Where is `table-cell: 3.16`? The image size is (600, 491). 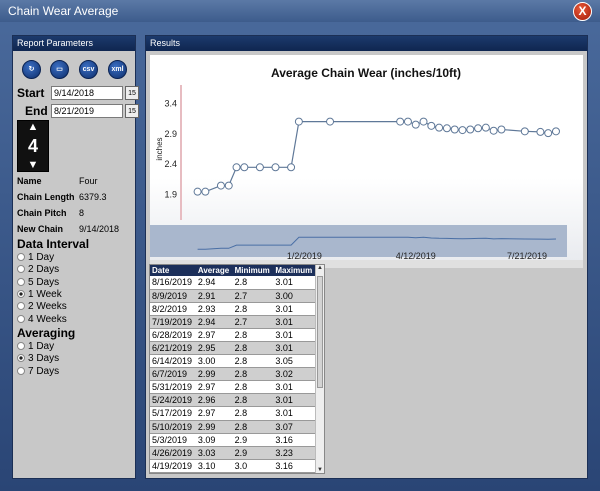 table-cell: 3.16 is located at coordinates (294, 466).